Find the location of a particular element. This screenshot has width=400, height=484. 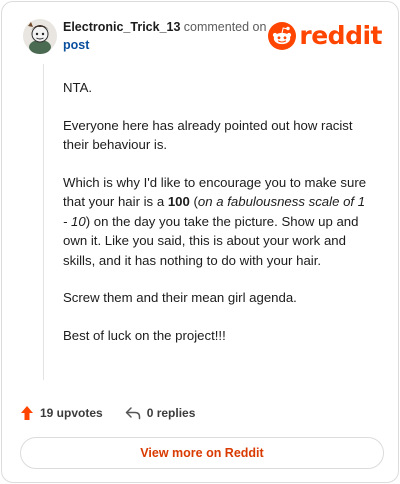

post-link: post is located at coordinates (170, 45).